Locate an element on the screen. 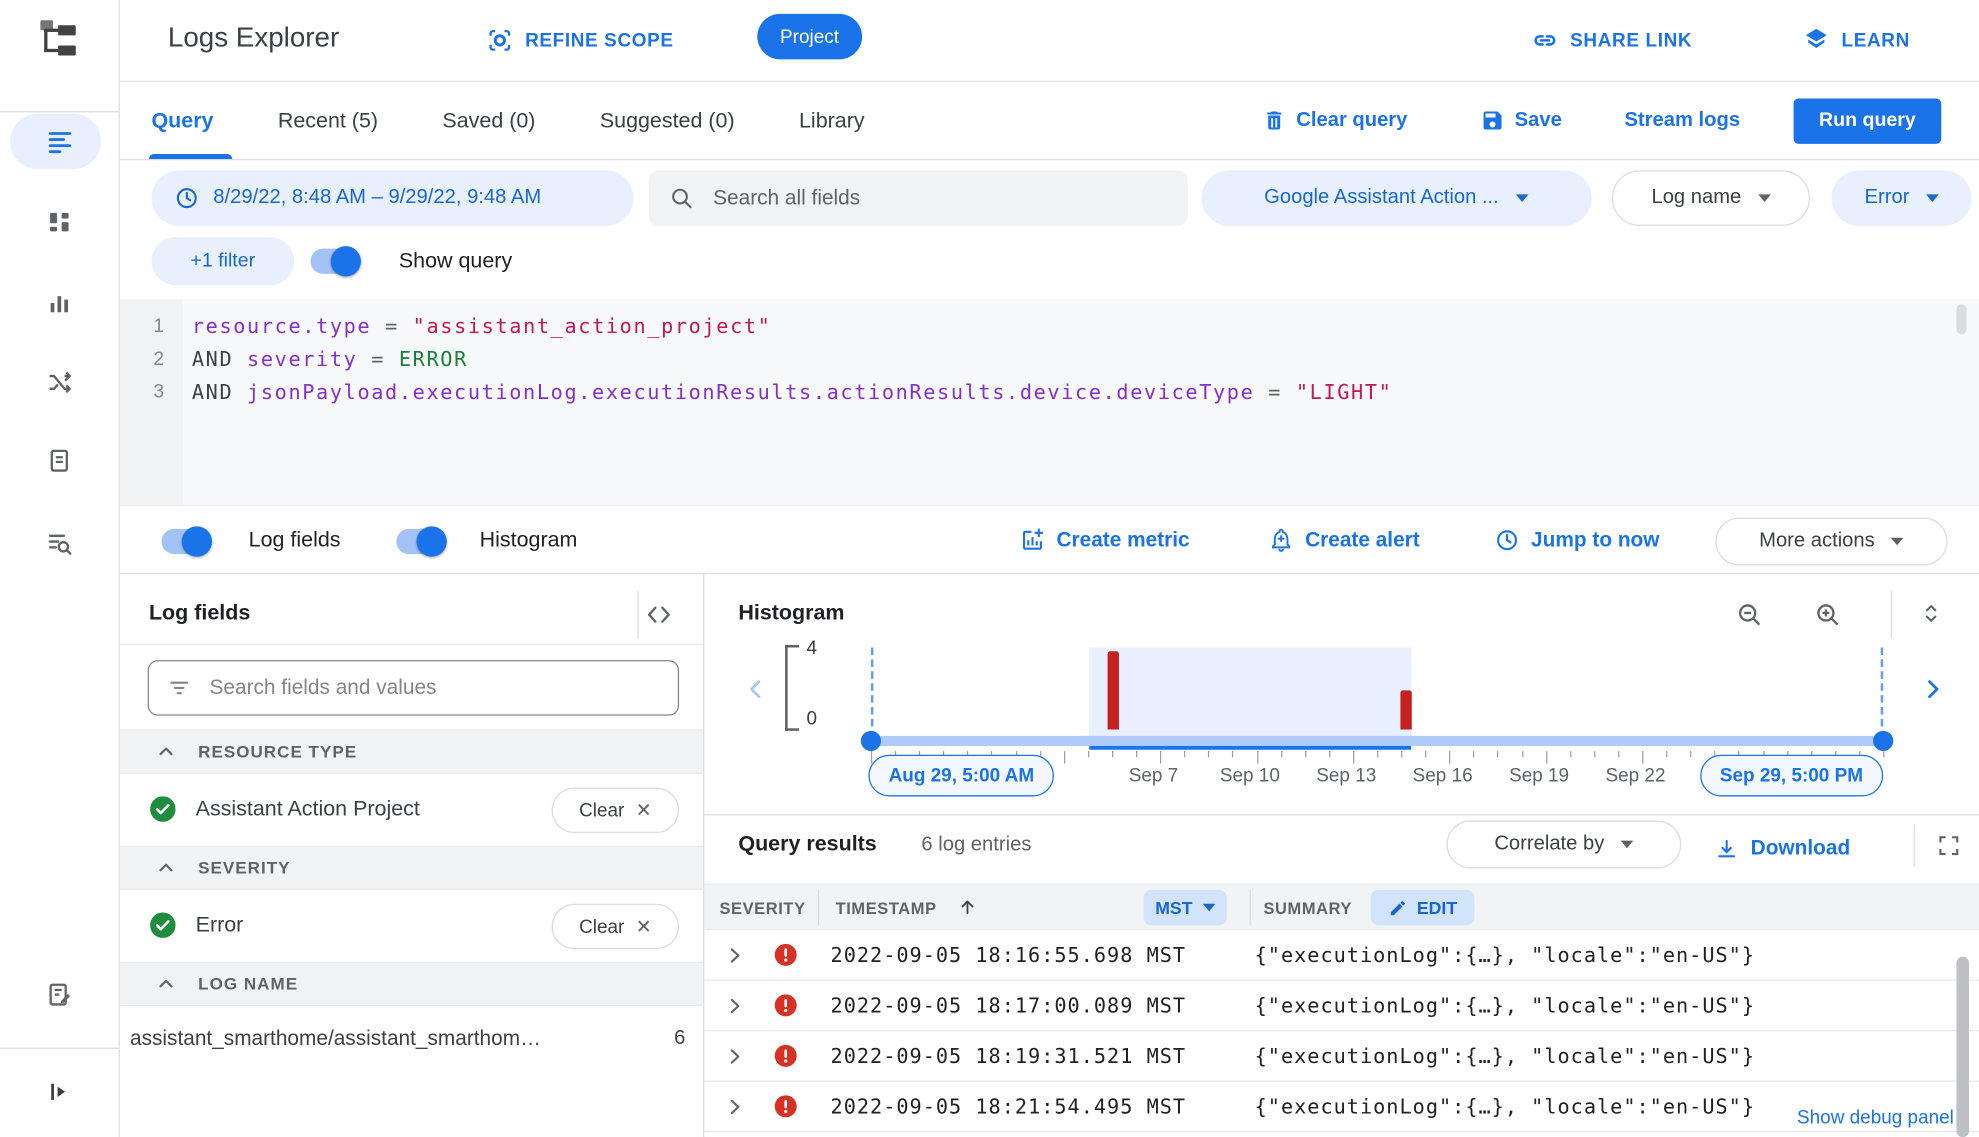 The width and height of the screenshot is (1979, 1137). severity-filter-dropdown: Error is located at coordinates (1901, 198).